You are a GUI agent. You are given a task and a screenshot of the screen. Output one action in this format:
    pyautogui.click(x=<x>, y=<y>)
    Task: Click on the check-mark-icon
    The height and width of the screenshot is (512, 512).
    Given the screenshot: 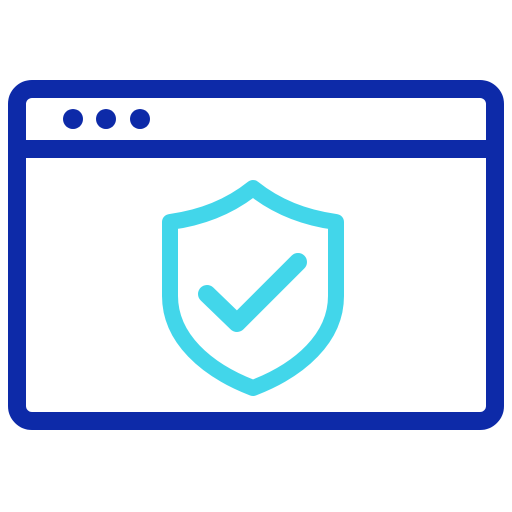 What is the action you would take?
    pyautogui.click(x=252, y=292)
    